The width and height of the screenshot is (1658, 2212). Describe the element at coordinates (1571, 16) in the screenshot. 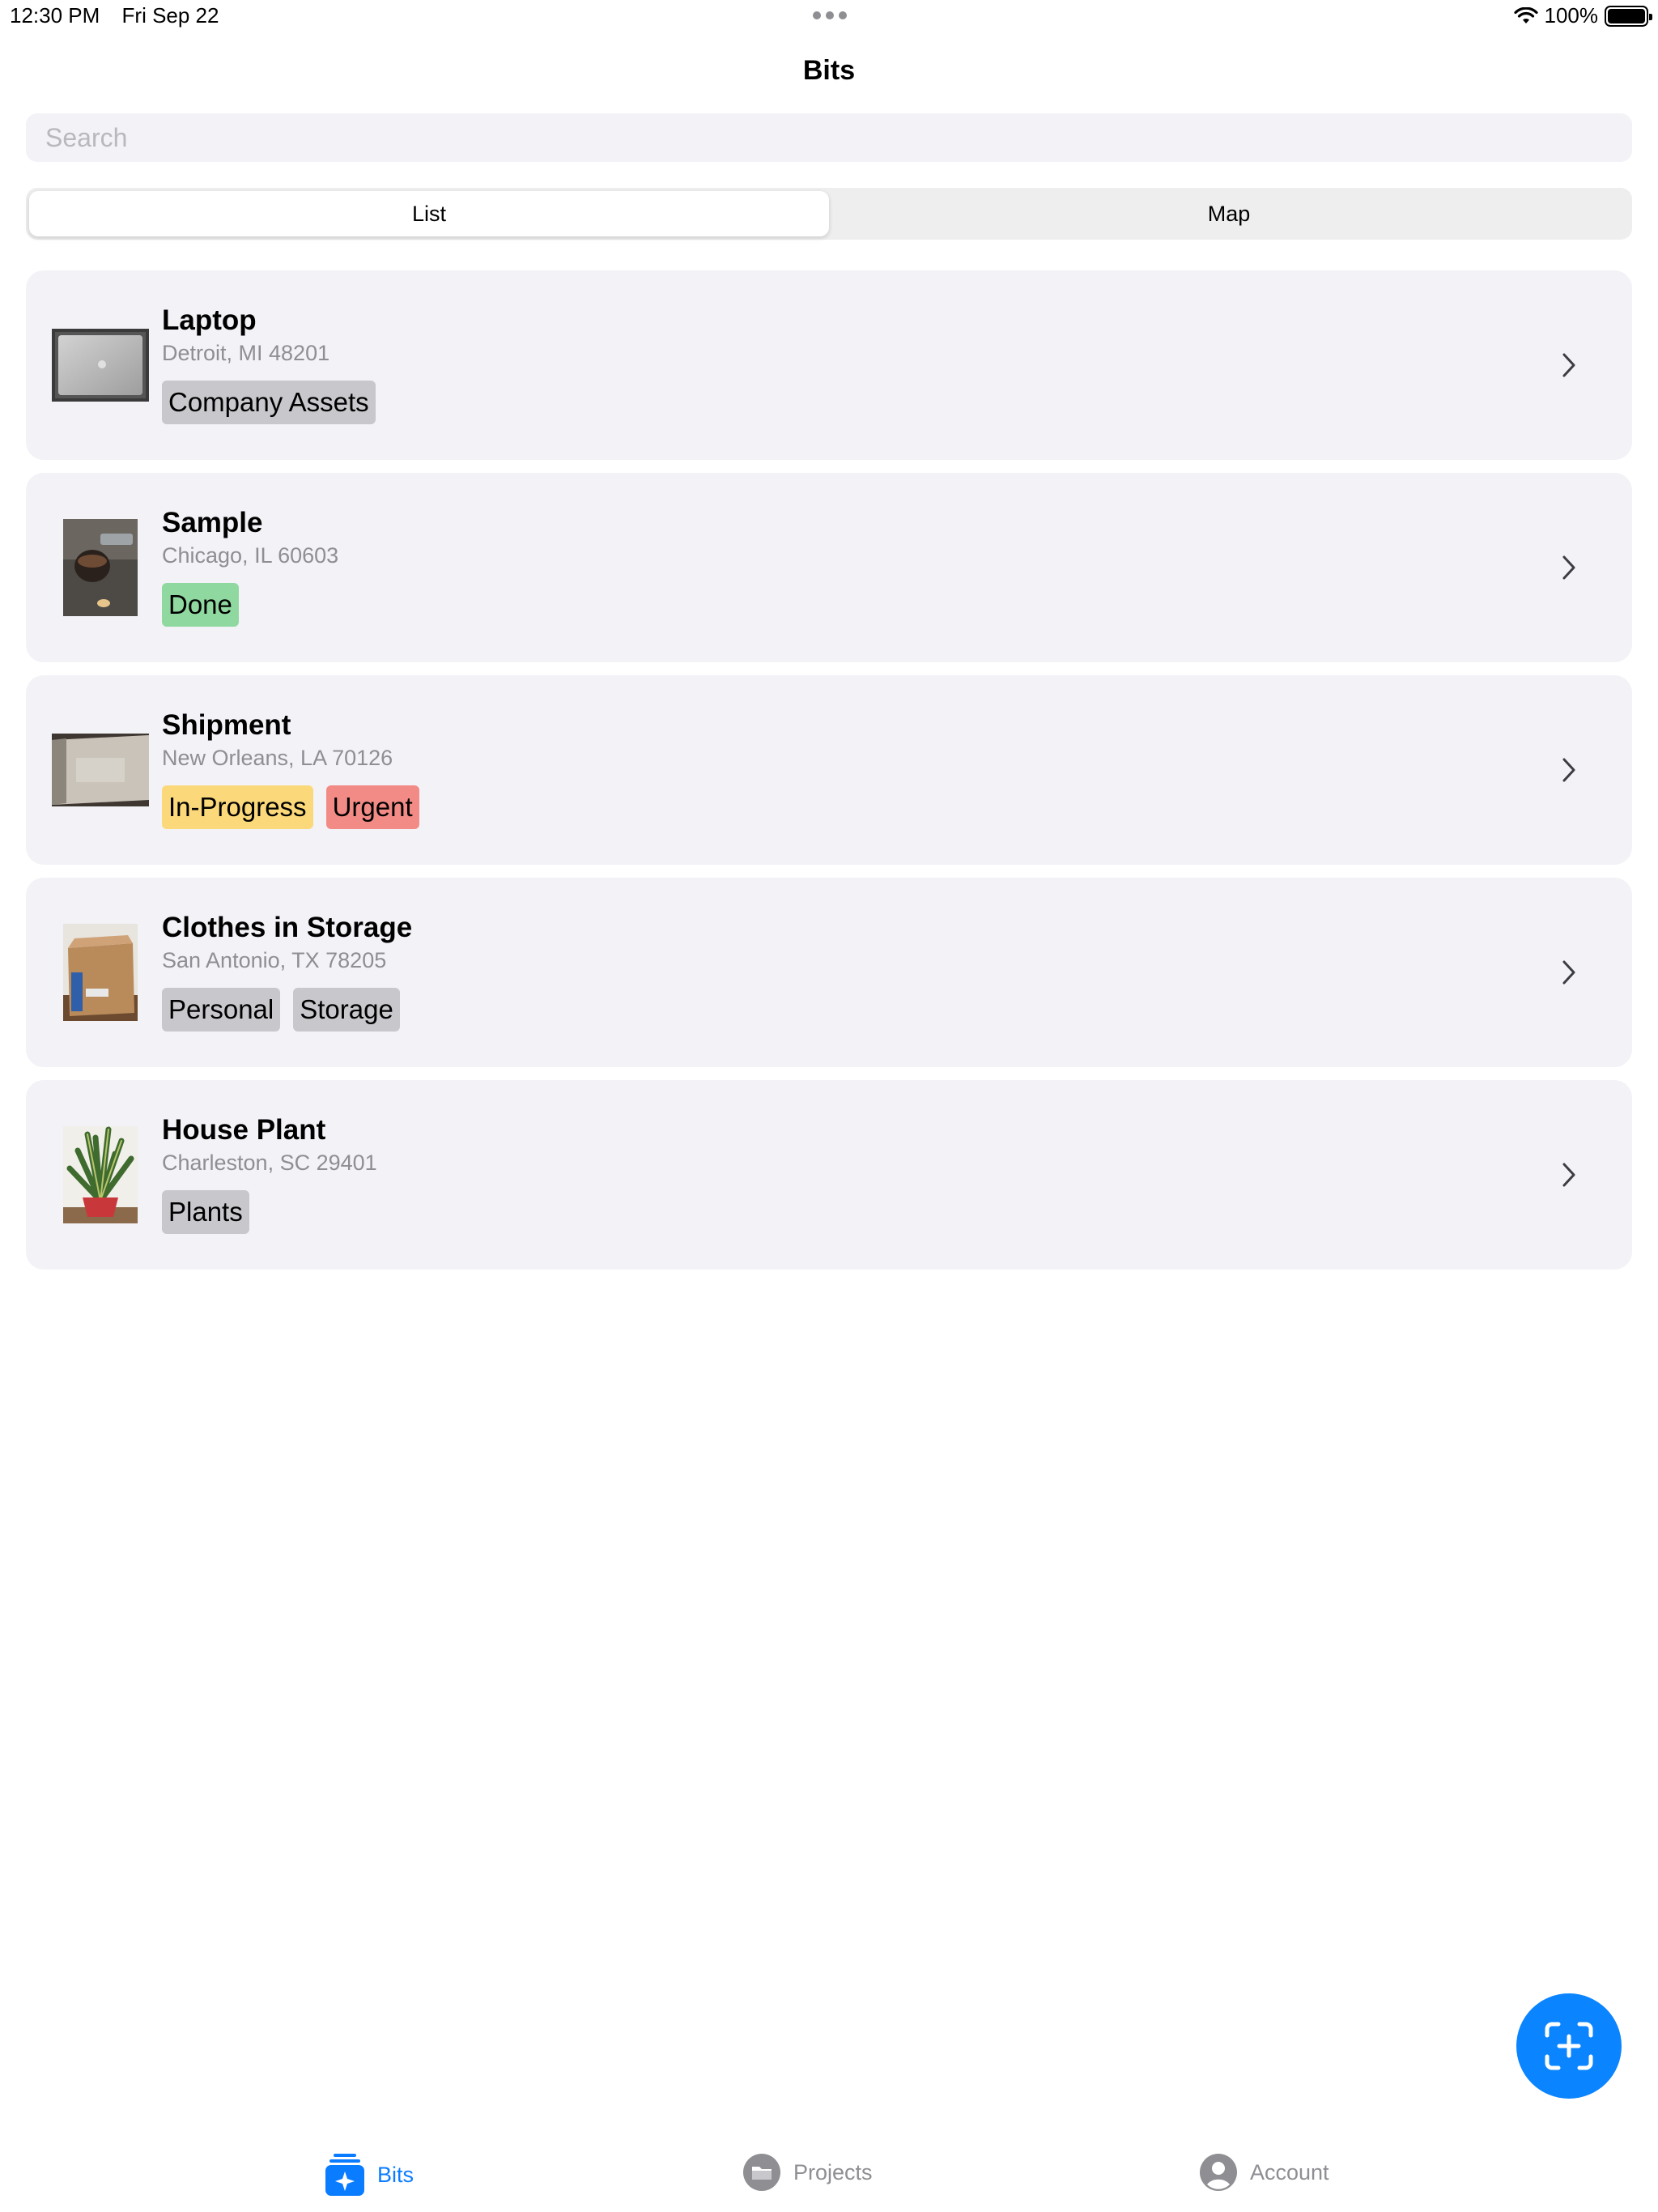

I see `battery-percent: 100%` at that location.